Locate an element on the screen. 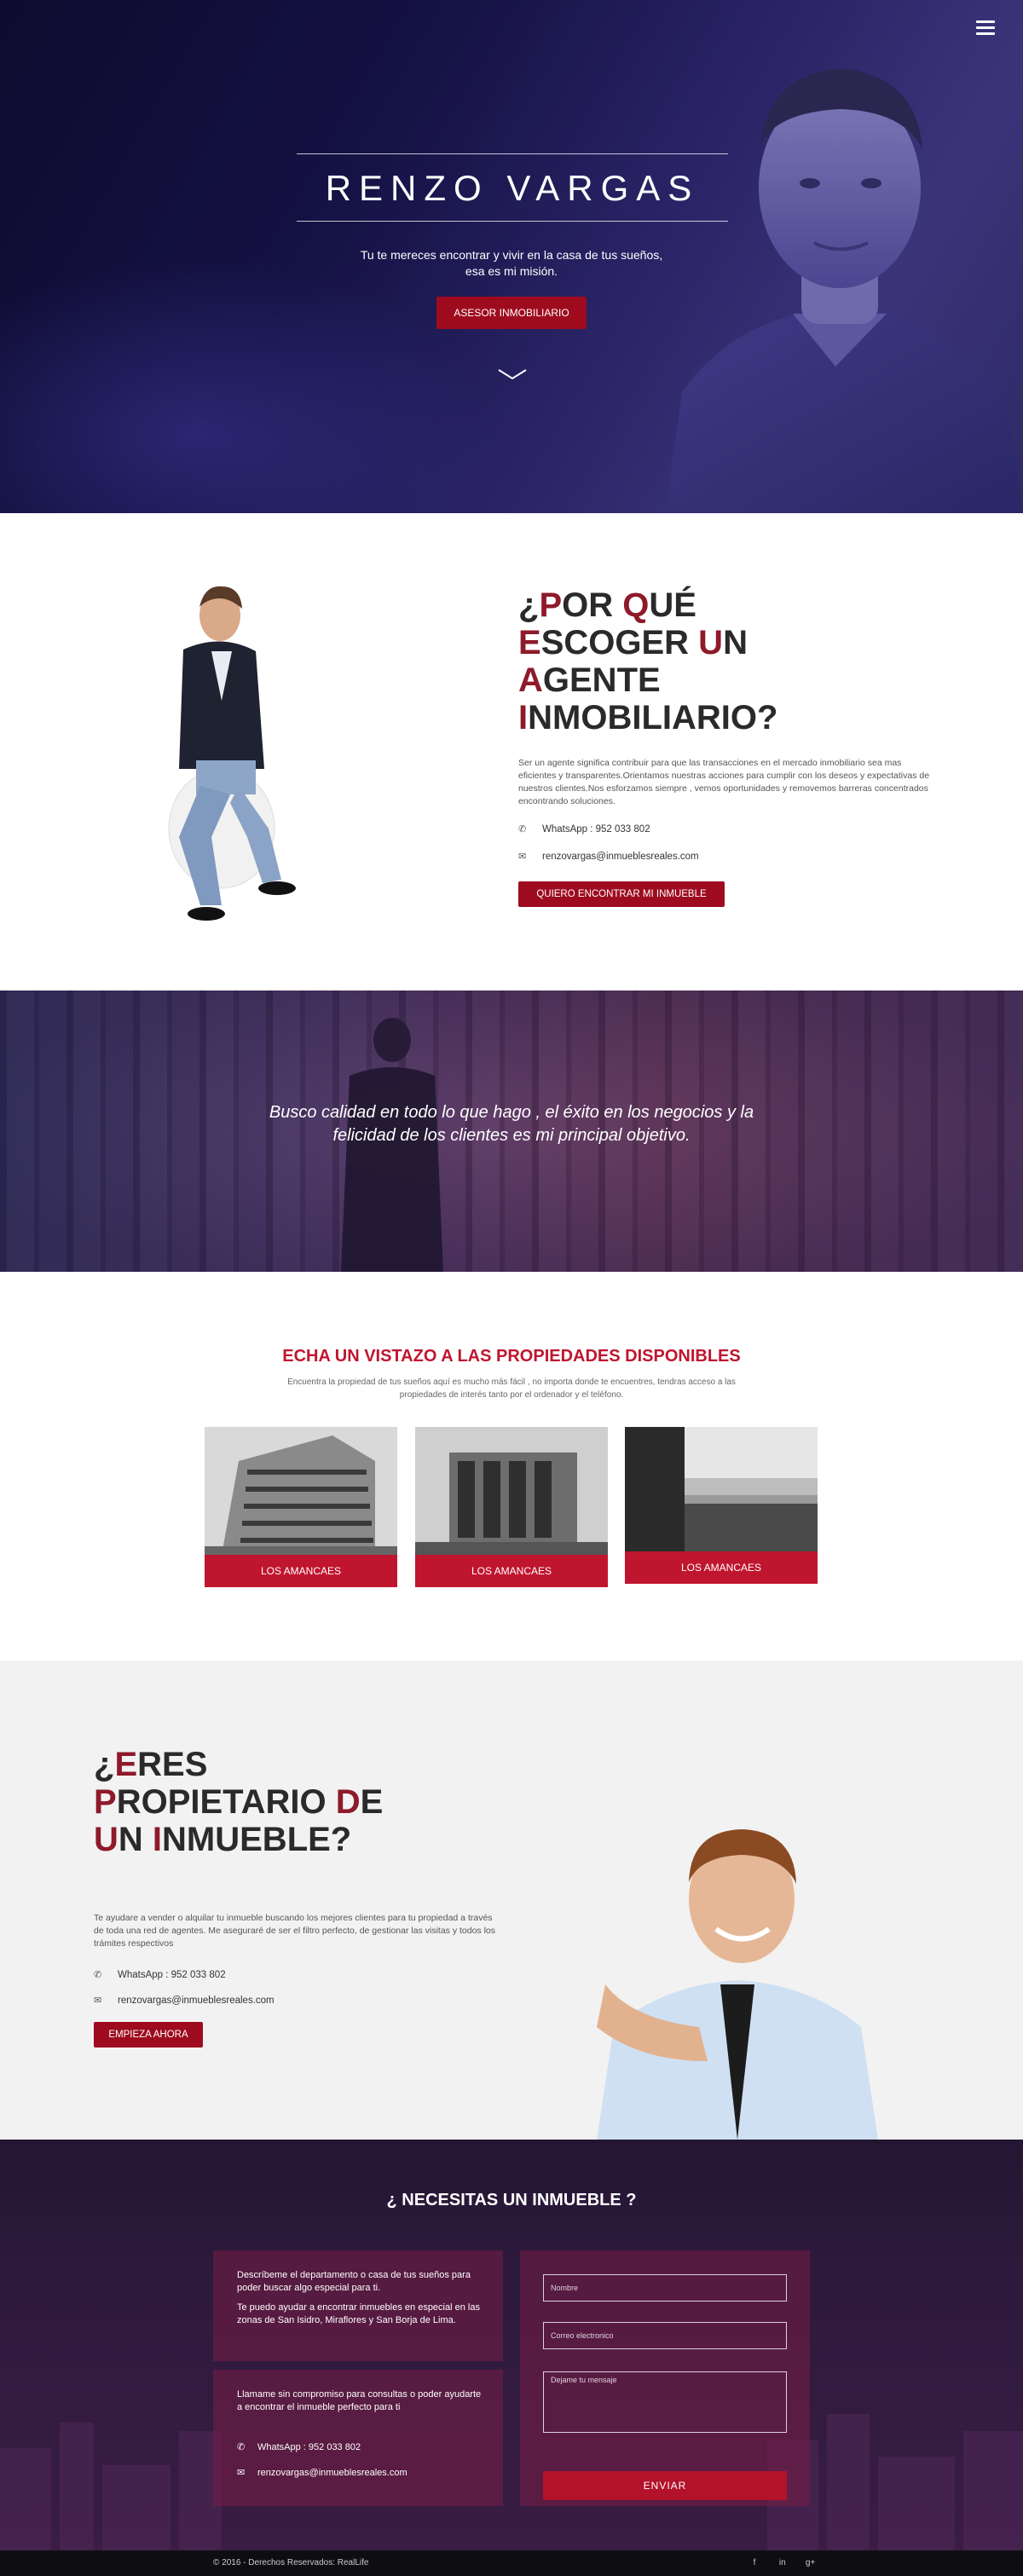  contact-whatsapp: ✆ WhatsApp : 952 033 802 is located at coordinates (299, 2446).